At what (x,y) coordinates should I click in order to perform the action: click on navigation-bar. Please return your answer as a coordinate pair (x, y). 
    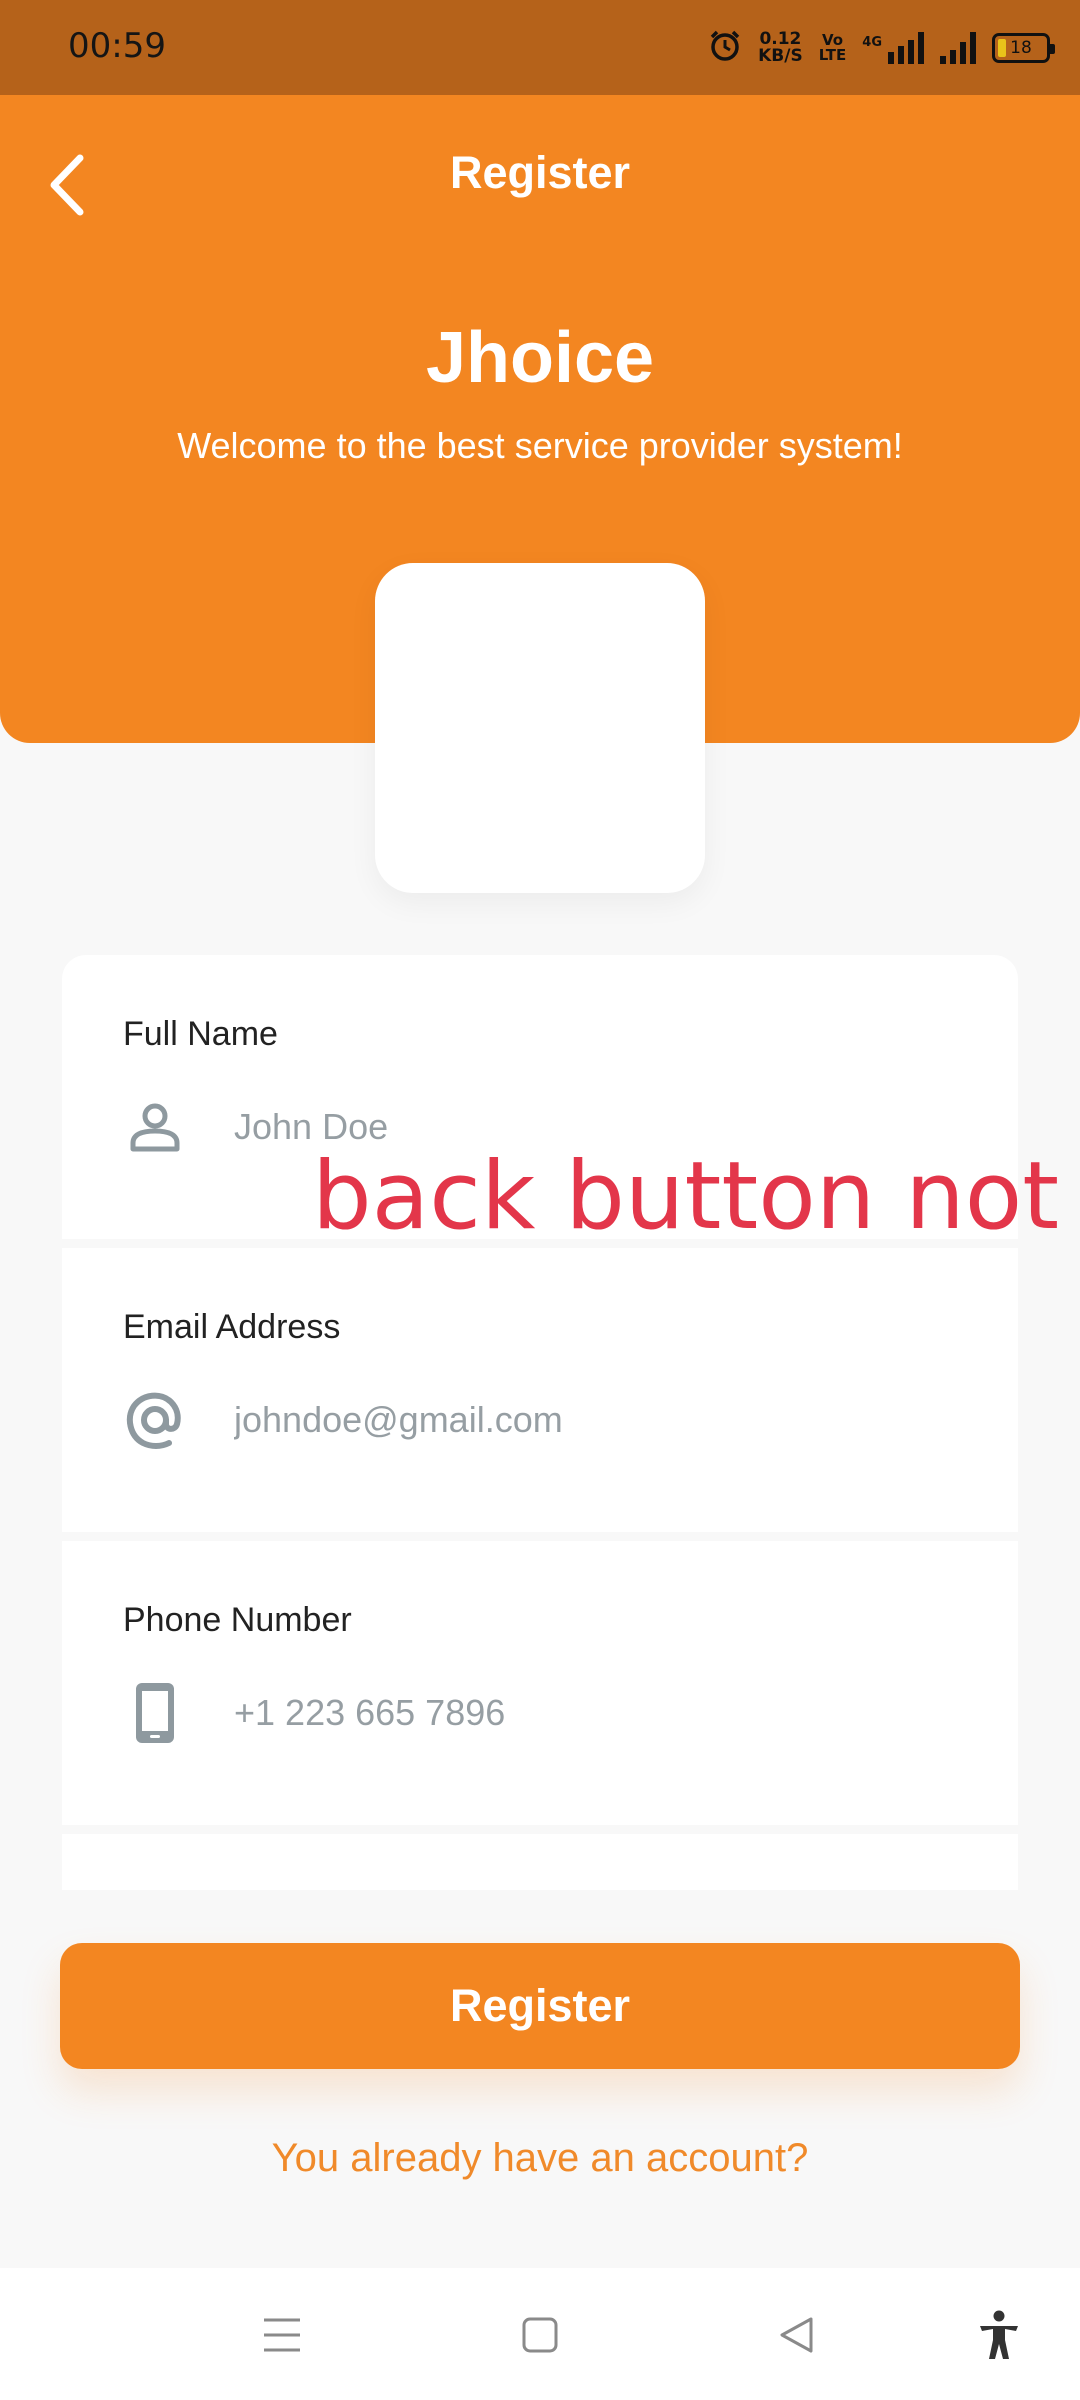
    Looking at the image, I should click on (540, 2334).